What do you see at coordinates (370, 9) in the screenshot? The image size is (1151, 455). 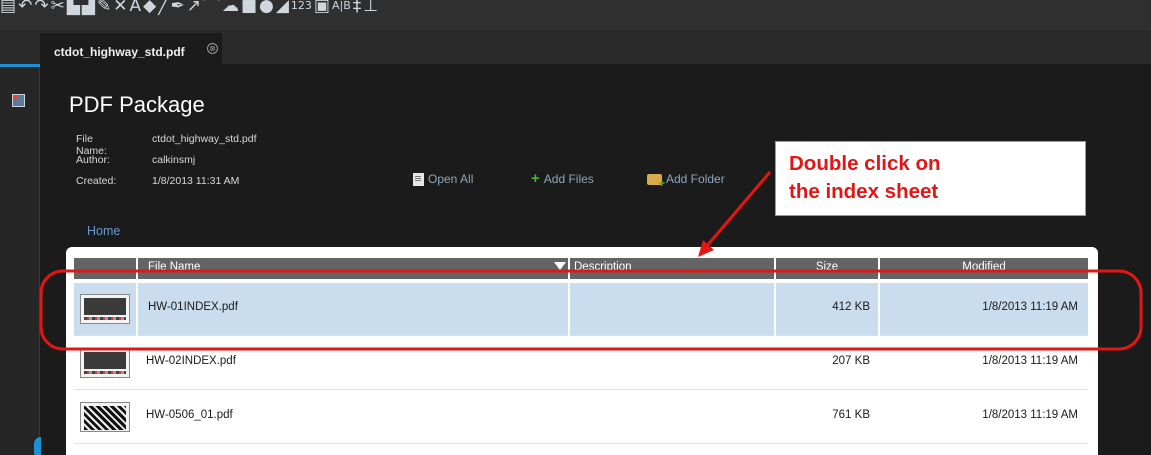 I see `underline-icon: ⊥` at bounding box center [370, 9].